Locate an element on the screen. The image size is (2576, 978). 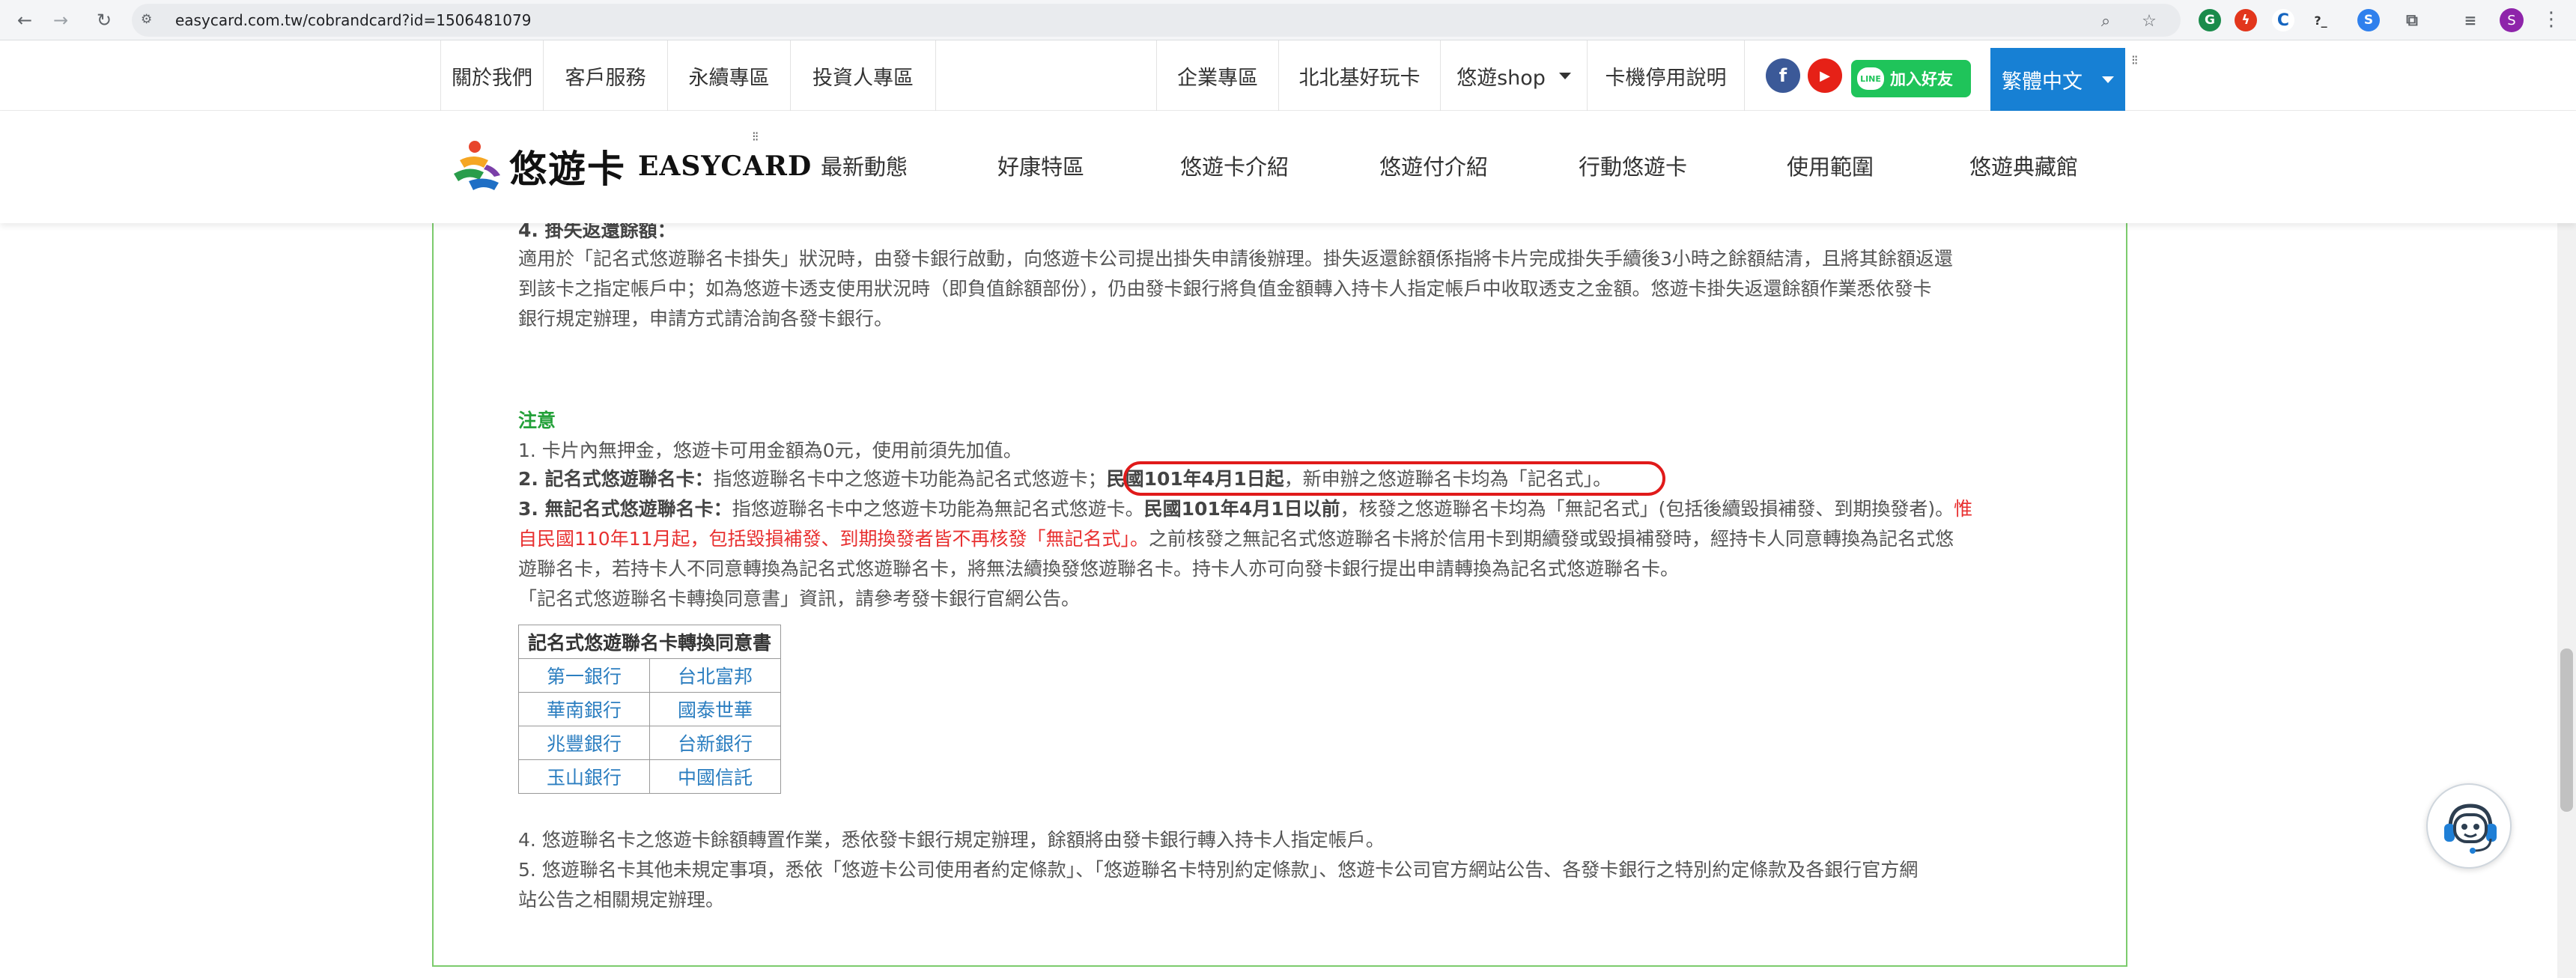
site-info-icon: ⚙ is located at coordinates (149, 20).